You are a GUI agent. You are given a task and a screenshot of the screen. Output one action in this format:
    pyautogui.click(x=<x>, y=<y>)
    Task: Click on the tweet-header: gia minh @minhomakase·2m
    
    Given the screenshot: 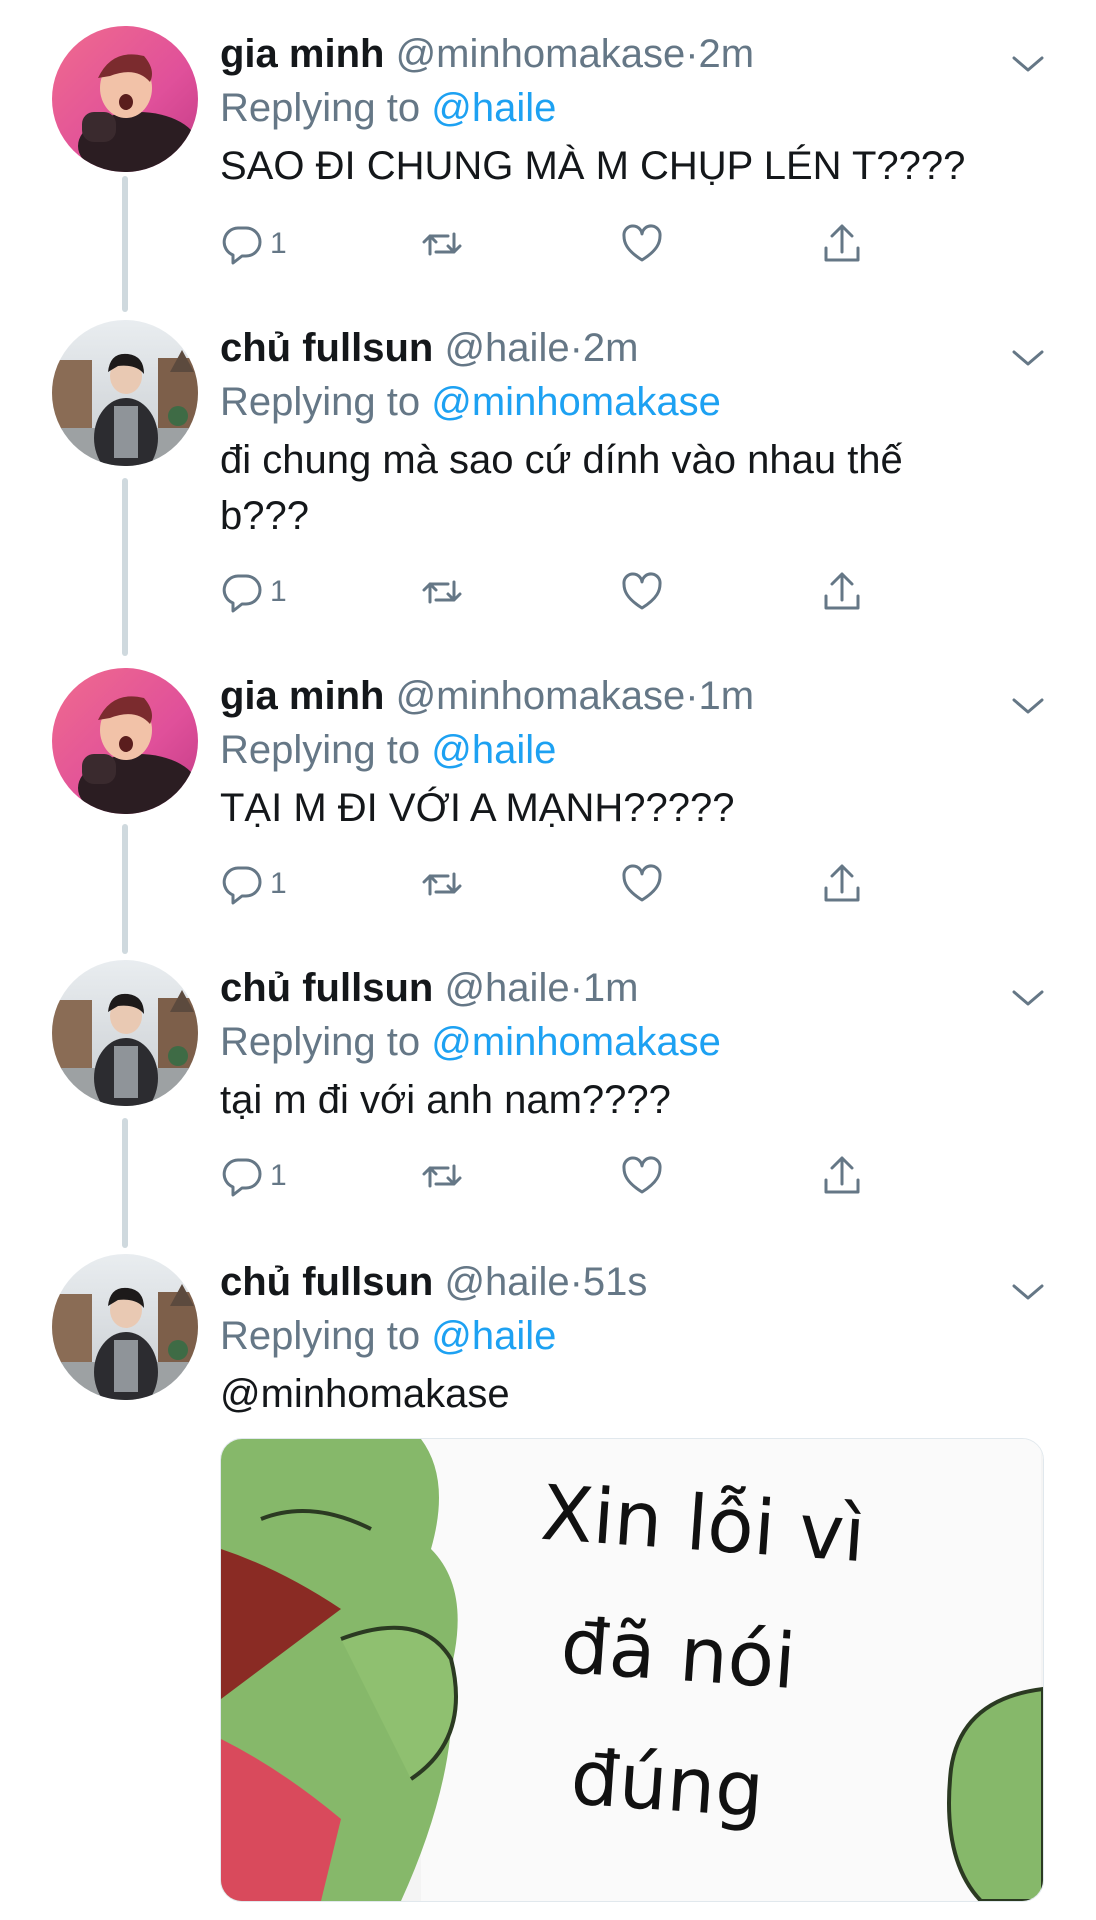 What is the action you would take?
    pyautogui.click(x=487, y=54)
    